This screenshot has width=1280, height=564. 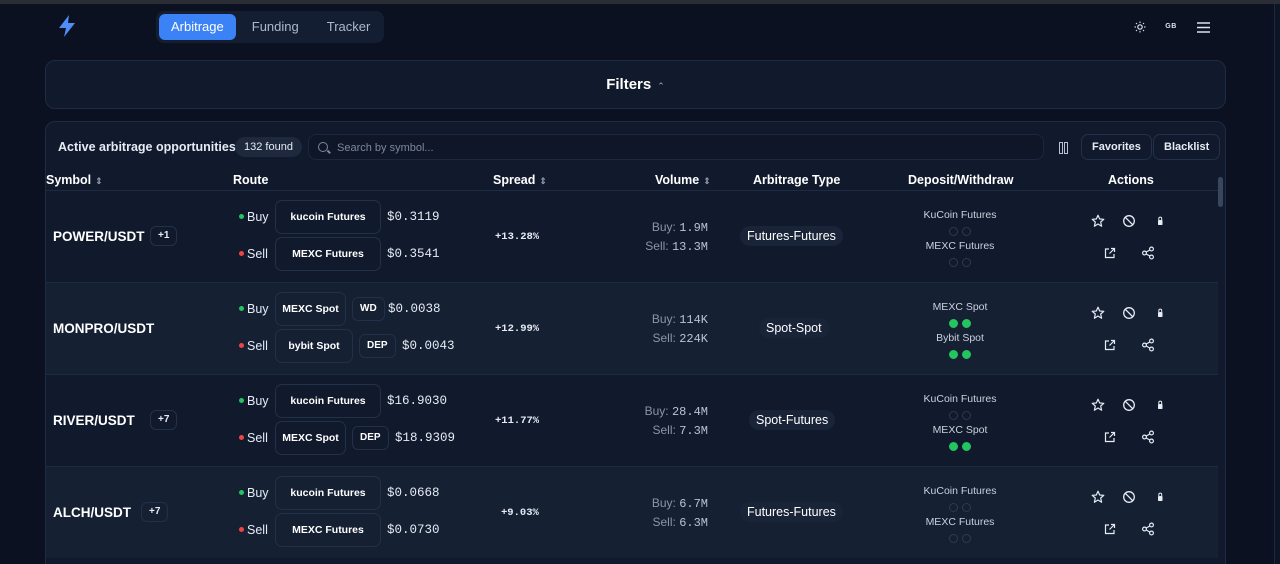 I want to click on main-nav: Arbitrage Funding Tracker, so click(x=270, y=27).